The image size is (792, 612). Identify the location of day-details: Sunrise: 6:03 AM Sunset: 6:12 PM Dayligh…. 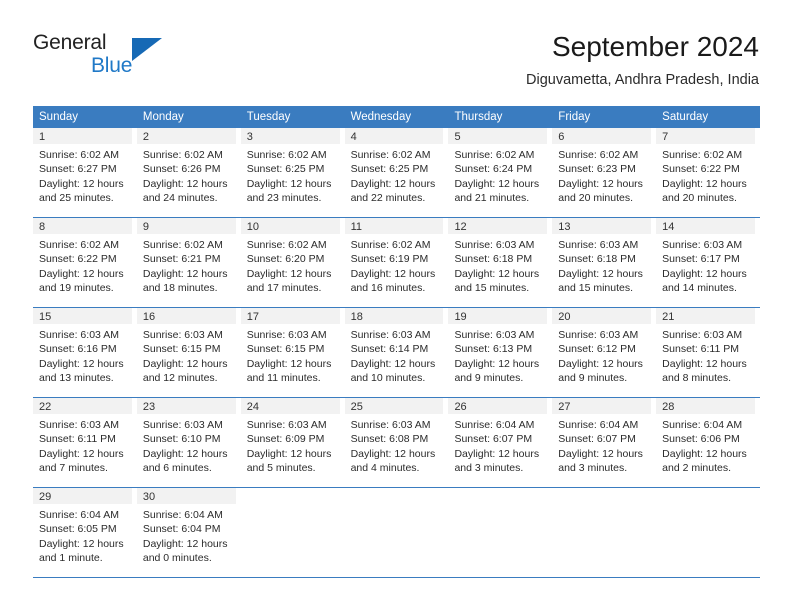
(601, 355).